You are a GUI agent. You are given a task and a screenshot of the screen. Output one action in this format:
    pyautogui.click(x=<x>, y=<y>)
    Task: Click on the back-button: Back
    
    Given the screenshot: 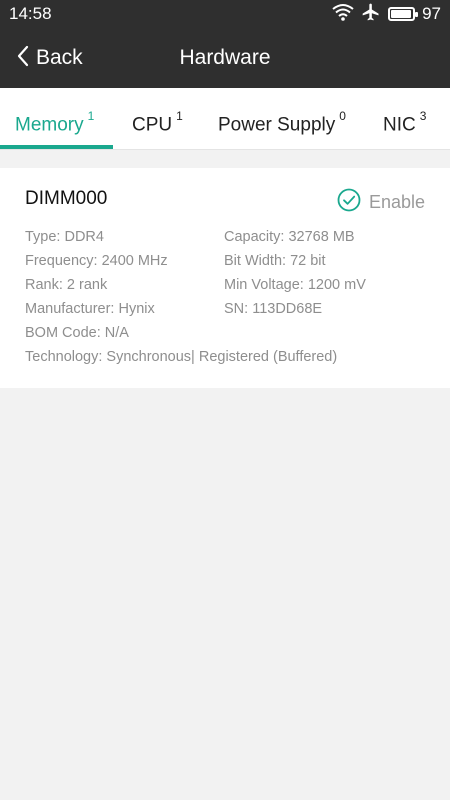 What is the action you would take?
    pyautogui.click(x=49, y=58)
    